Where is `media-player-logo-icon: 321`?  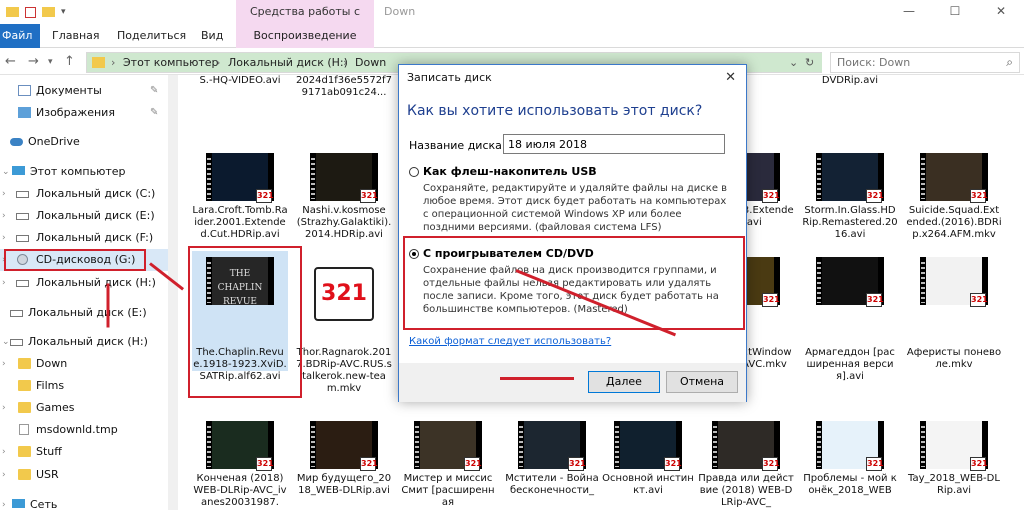
media-player-logo-icon: 321 is located at coordinates (344, 294).